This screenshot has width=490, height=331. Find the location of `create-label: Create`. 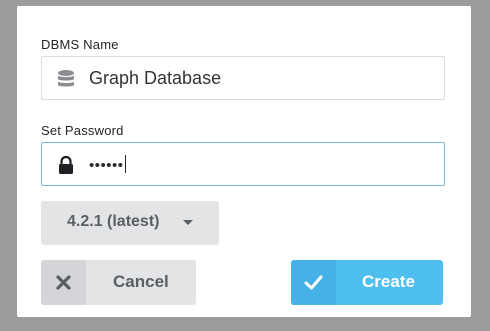

create-label: Create is located at coordinates (388, 281).